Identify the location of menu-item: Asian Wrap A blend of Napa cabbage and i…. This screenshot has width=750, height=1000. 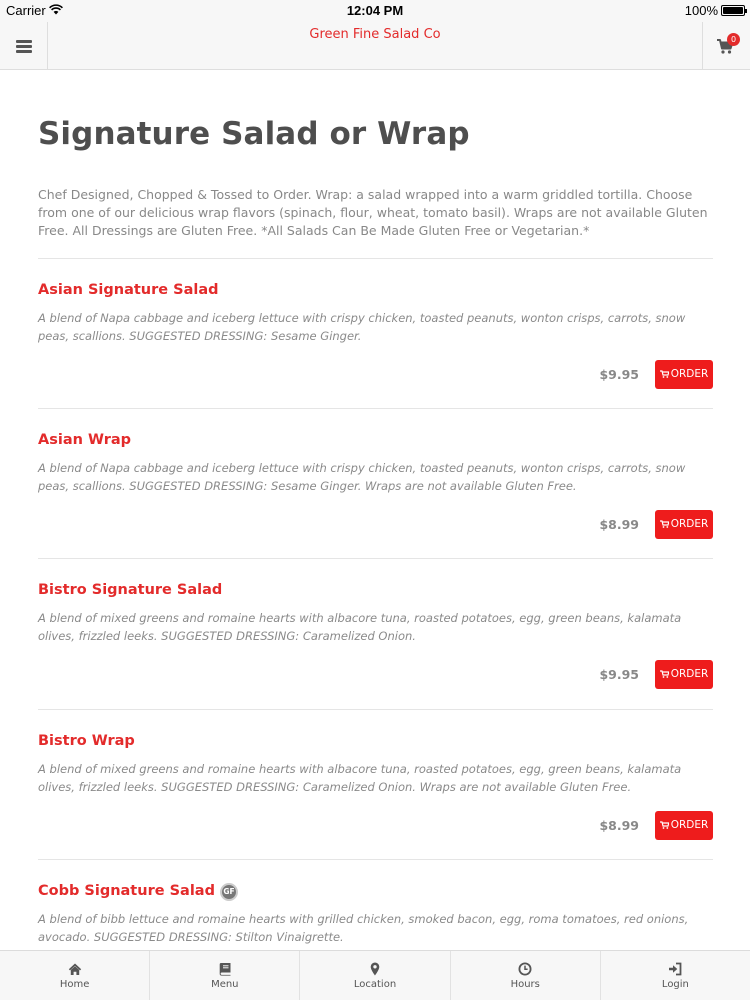
(375, 496).